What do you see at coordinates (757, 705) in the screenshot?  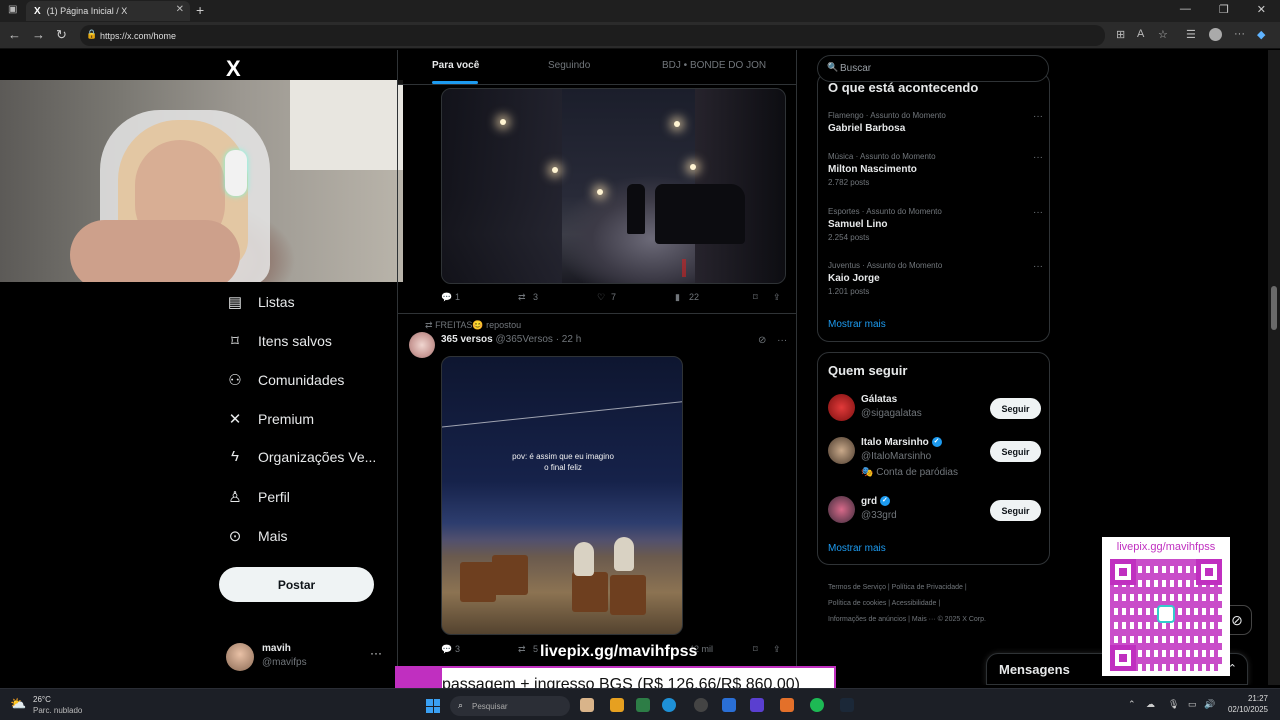 I see `twitch-icon` at bounding box center [757, 705].